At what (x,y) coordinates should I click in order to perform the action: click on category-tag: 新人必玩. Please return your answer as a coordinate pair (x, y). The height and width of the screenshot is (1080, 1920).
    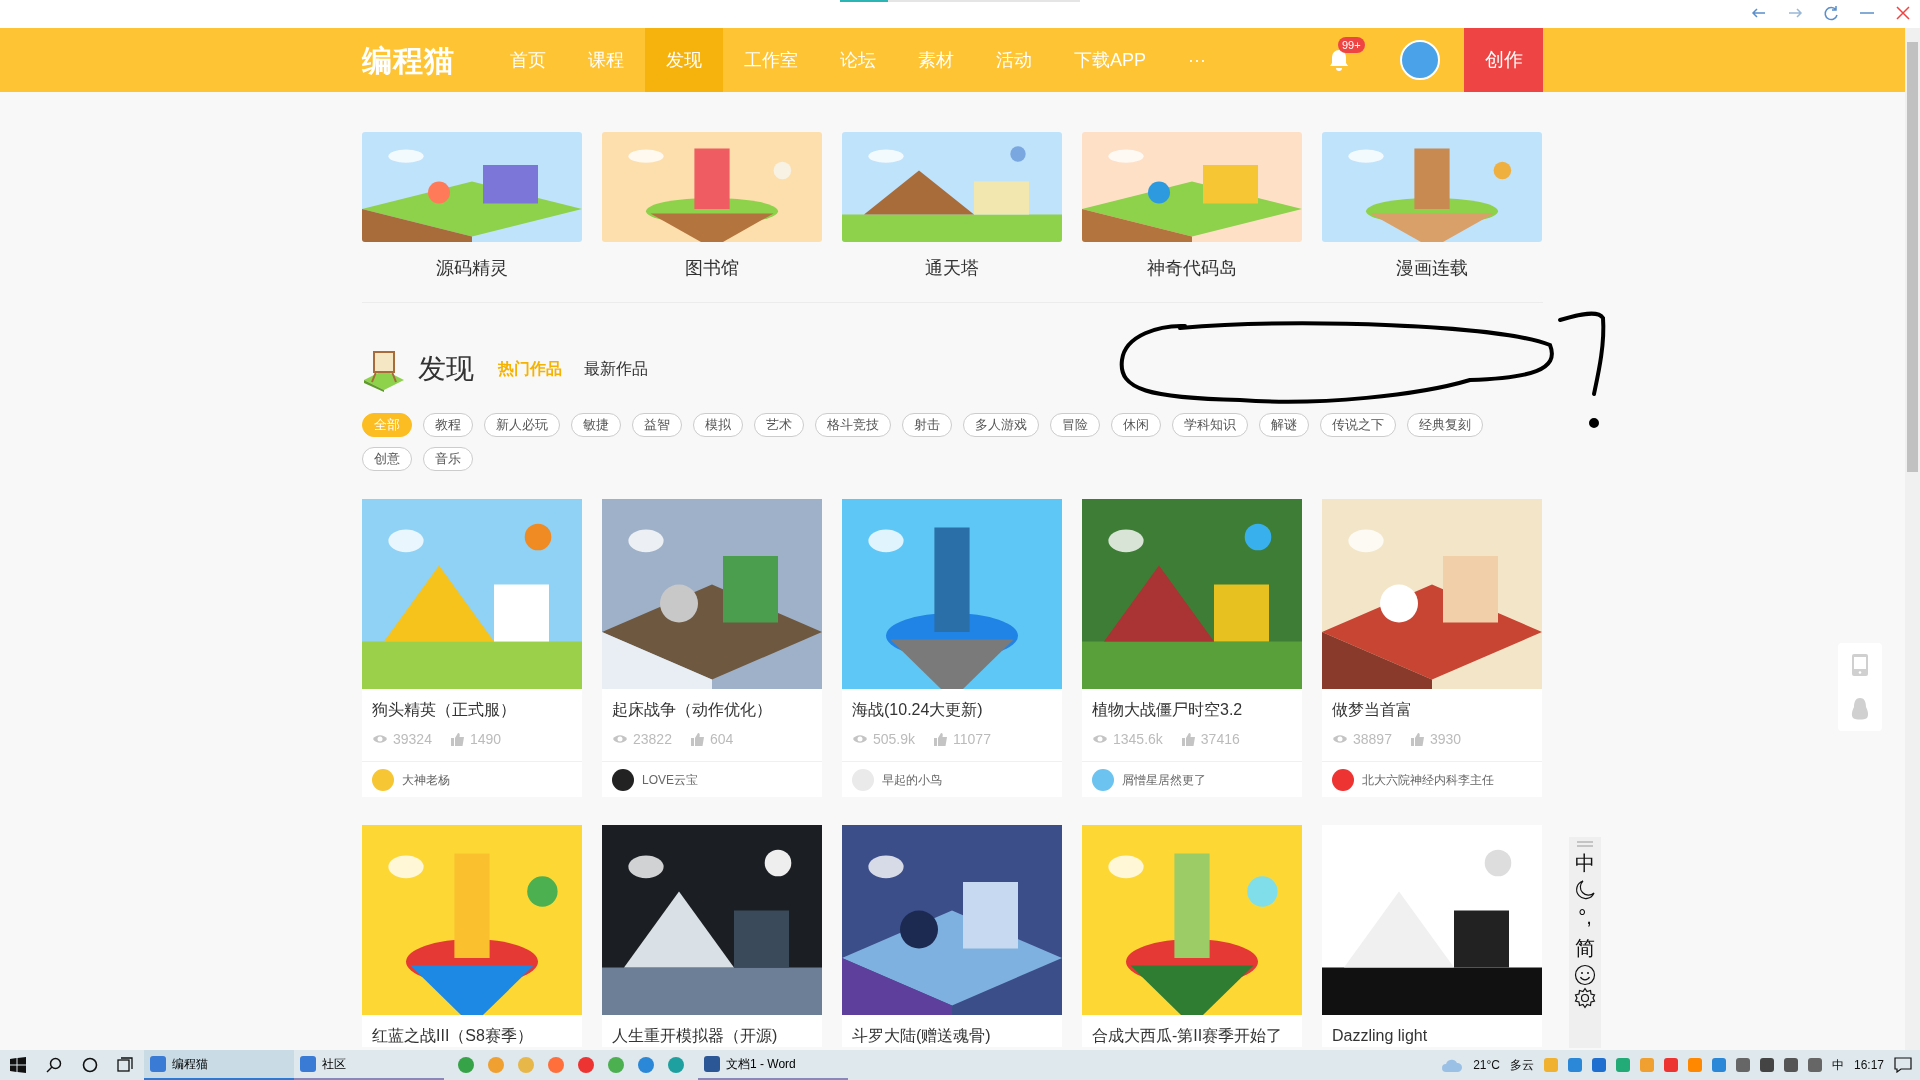
    Looking at the image, I should click on (522, 425).